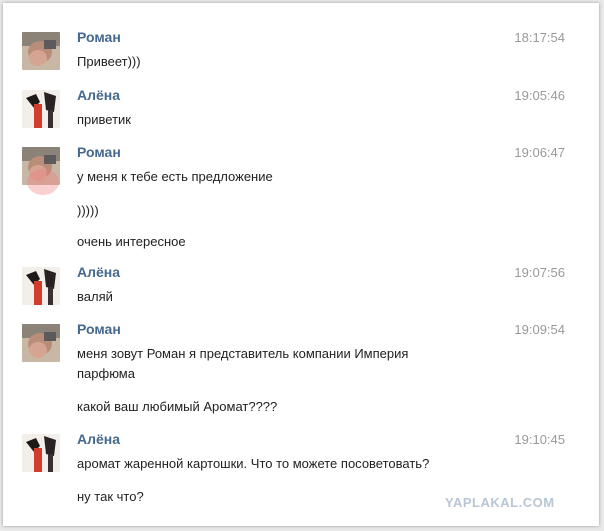  I want to click on message-text: валяй, so click(95, 296).